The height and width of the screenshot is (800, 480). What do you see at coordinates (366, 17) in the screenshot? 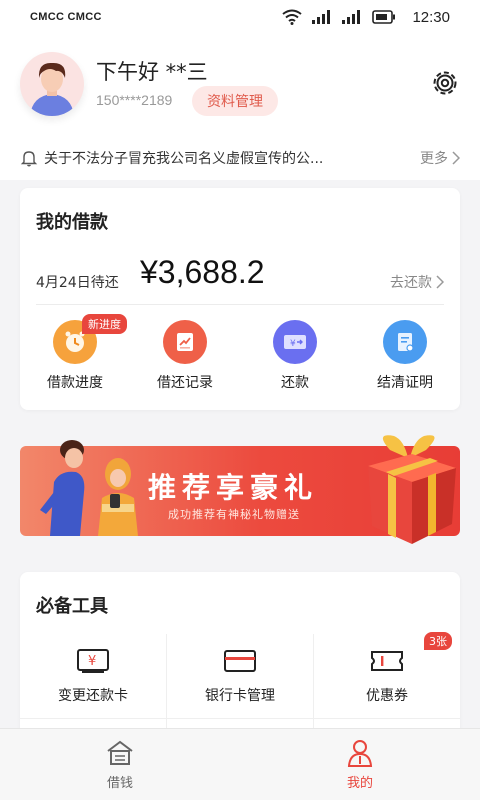
I see `status-icons: 12:30` at bounding box center [366, 17].